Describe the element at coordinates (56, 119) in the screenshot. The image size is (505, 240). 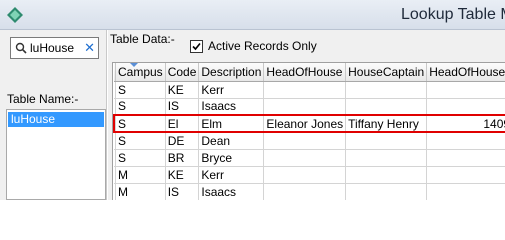
I see `table-name-item-luhouse: luHouse` at that location.